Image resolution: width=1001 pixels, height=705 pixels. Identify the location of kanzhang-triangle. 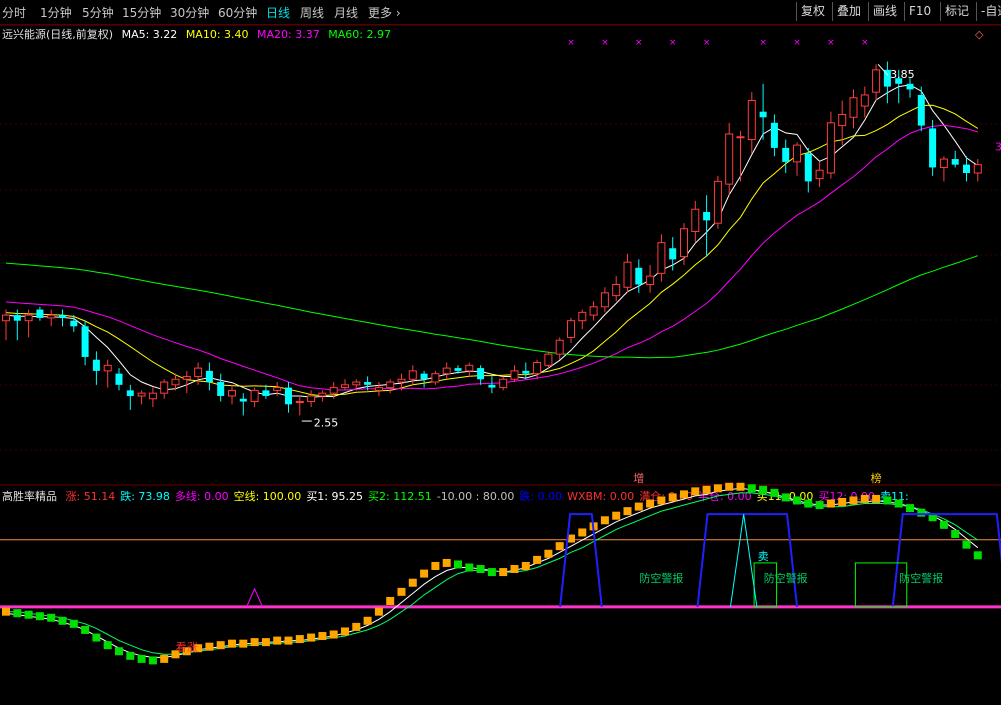
(255, 597).